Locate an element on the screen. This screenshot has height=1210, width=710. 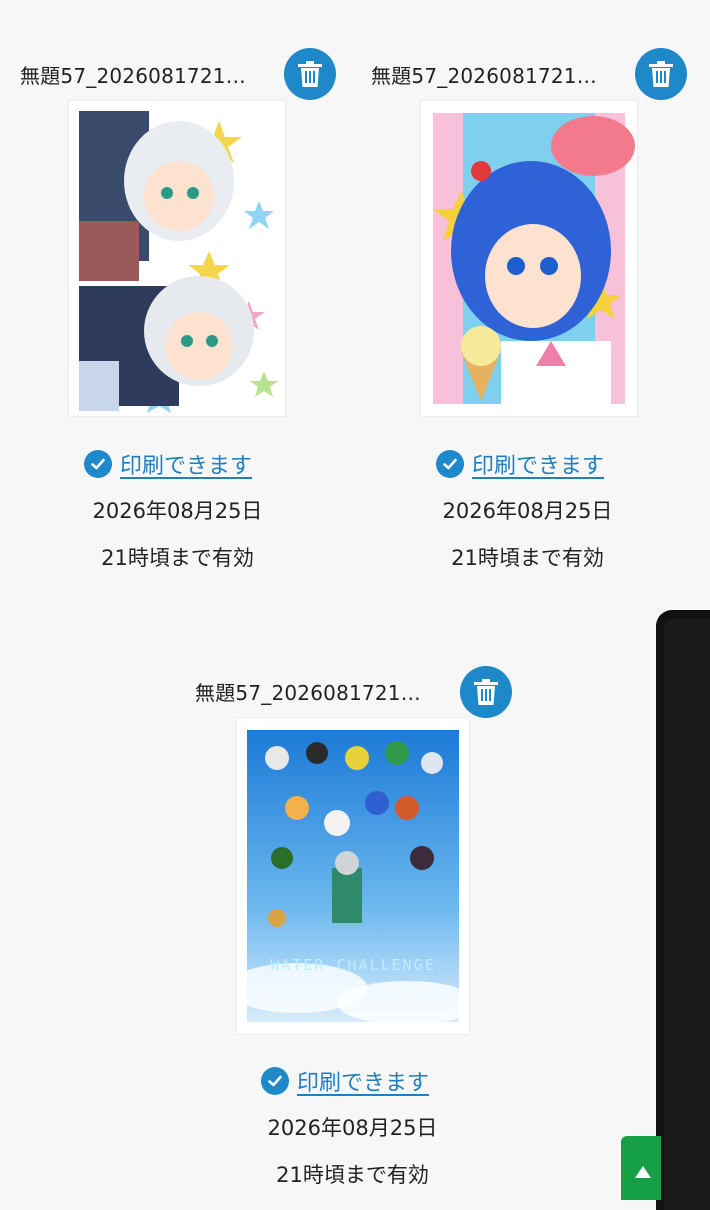
thumbnail-title: WATER CHALLENGE is located at coordinates (352, 965).